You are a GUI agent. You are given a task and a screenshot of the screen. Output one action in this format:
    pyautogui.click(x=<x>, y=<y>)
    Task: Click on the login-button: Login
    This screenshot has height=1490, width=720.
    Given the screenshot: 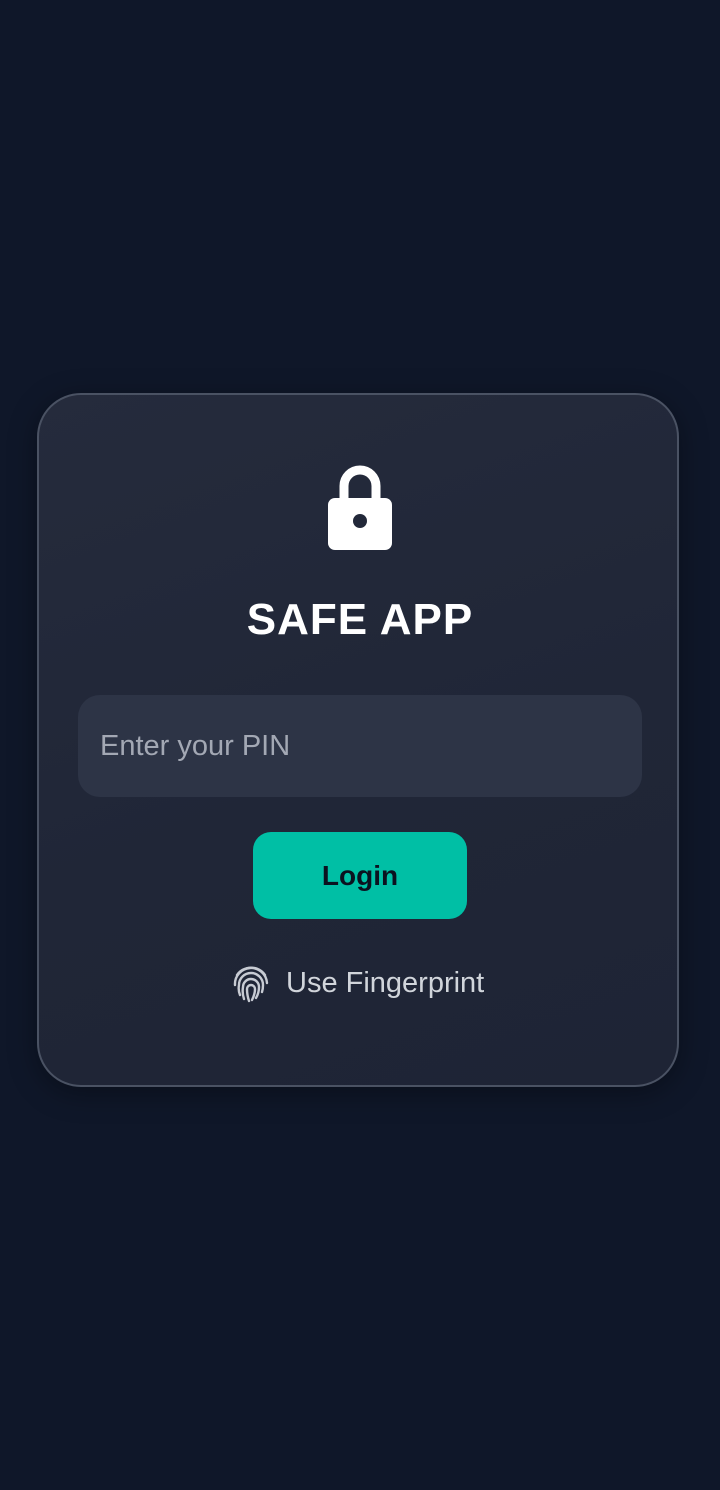 What is the action you would take?
    pyautogui.click(x=360, y=875)
    